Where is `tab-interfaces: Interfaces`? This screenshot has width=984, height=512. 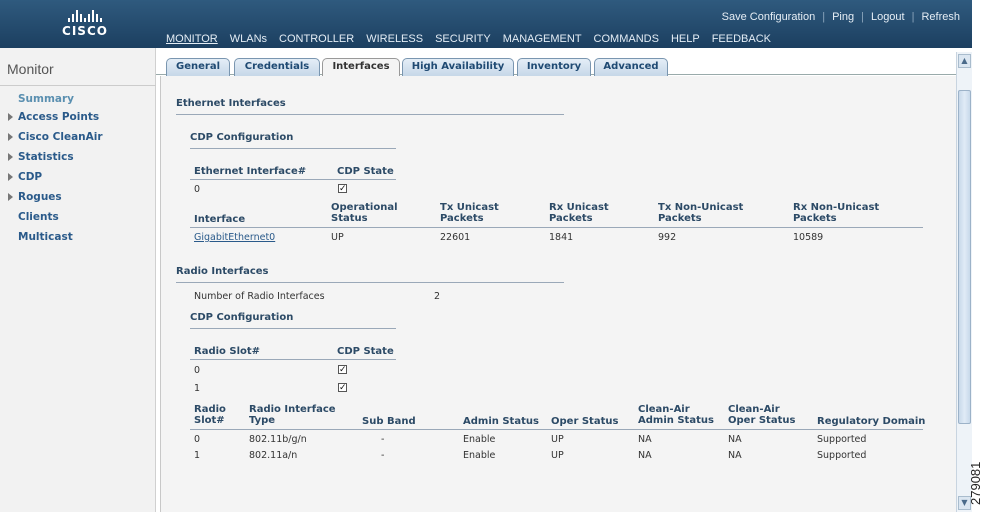
tab-interfaces: Interfaces is located at coordinates (361, 67).